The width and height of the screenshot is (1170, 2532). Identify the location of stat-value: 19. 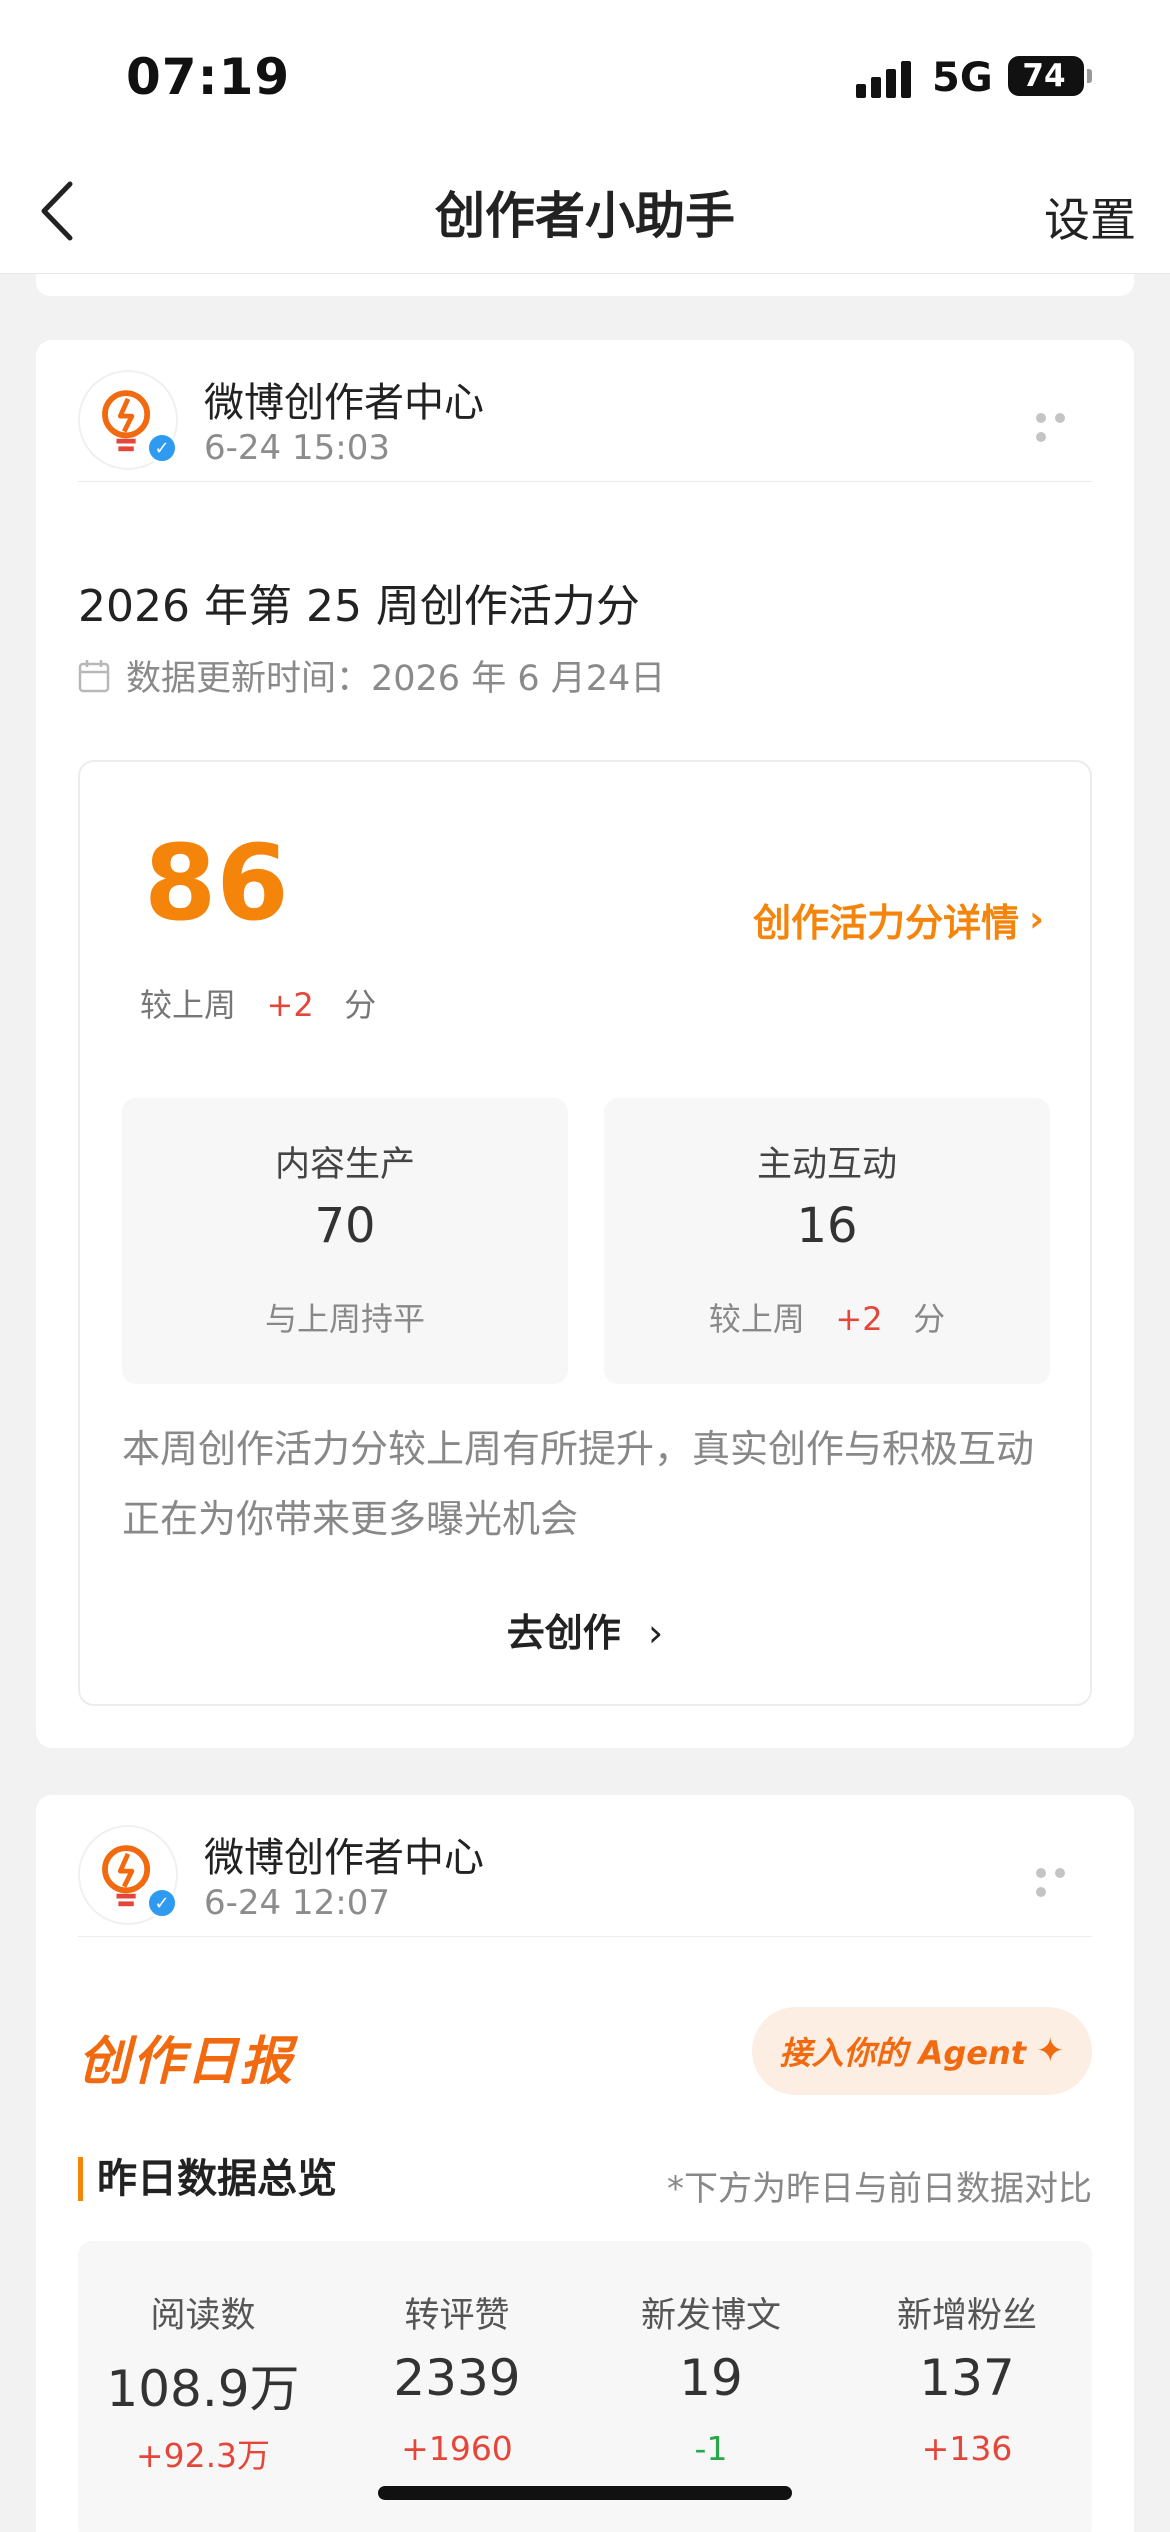
(711, 2378).